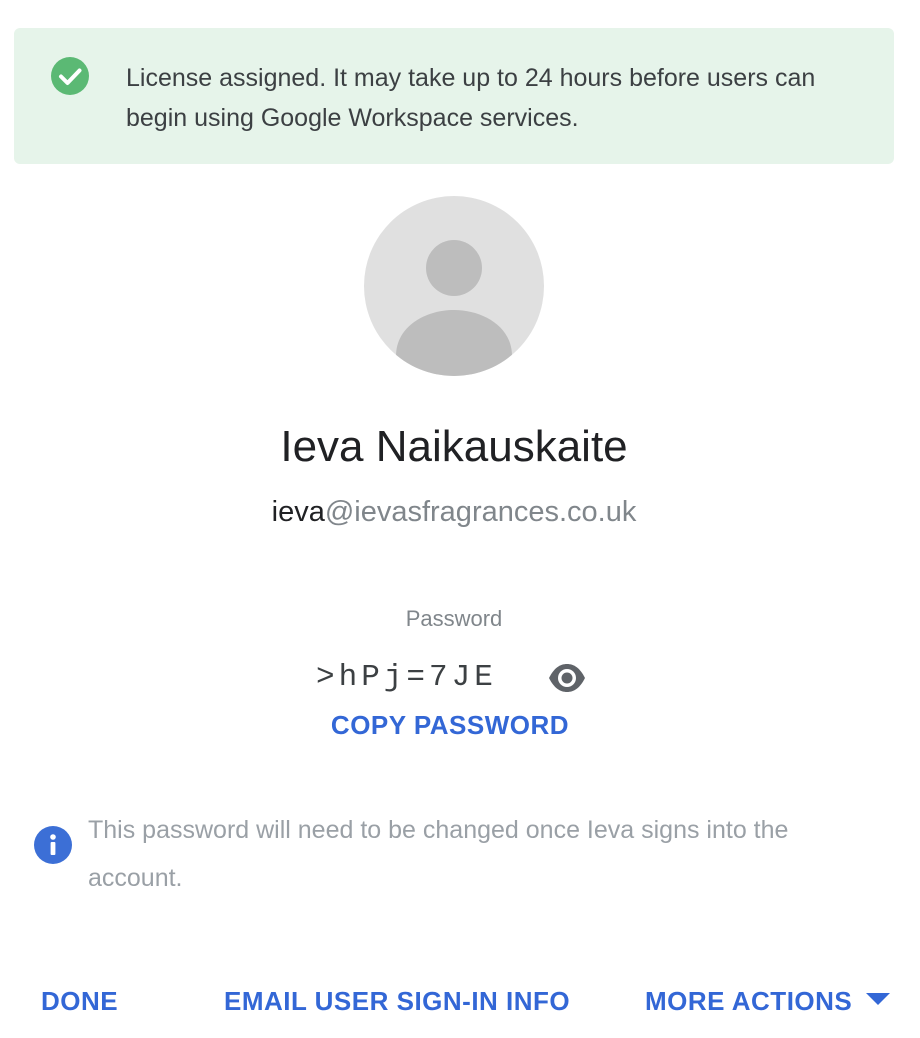  What do you see at coordinates (878, 999) in the screenshot?
I see `caret-down-icon` at bounding box center [878, 999].